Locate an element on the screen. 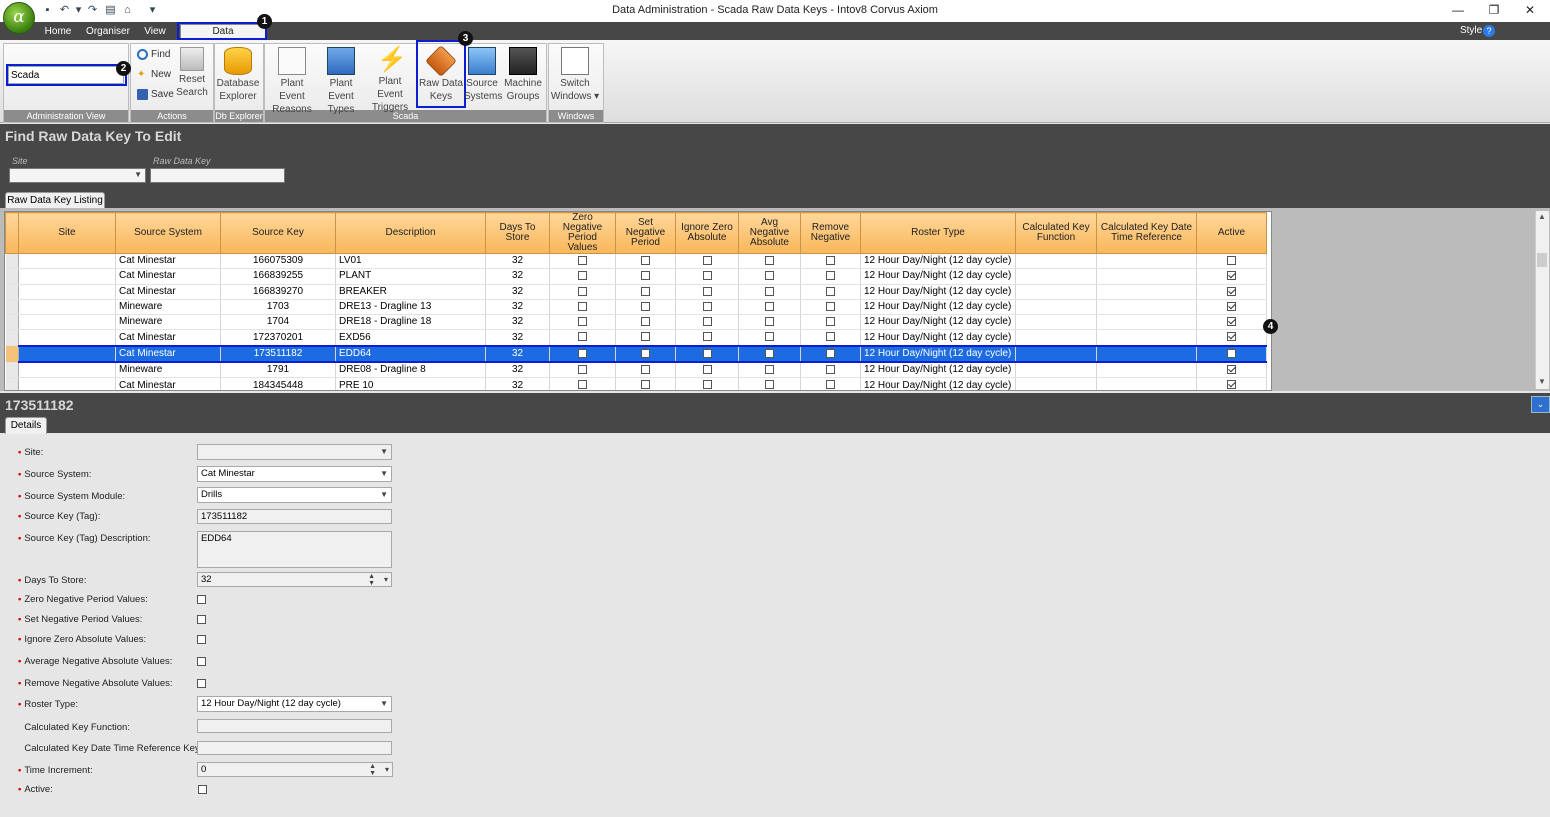 Image resolution: width=1550 pixels, height=817 pixels. restore-button: ❐ is located at coordinates (1494, 11).